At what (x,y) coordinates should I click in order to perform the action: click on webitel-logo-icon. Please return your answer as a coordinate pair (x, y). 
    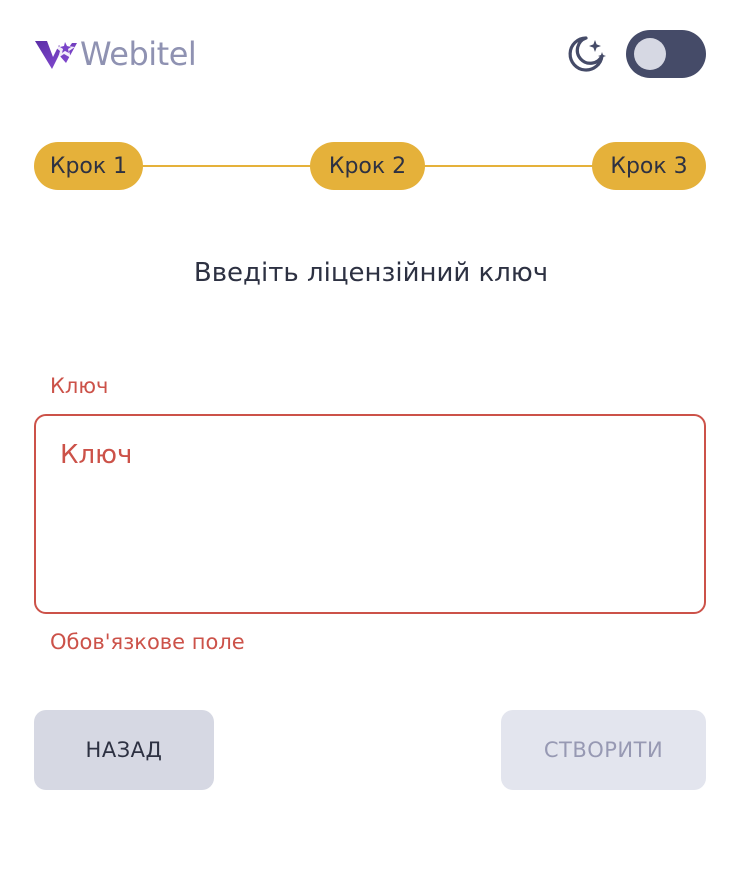
    Looking at the image, I should click on (56, 54).